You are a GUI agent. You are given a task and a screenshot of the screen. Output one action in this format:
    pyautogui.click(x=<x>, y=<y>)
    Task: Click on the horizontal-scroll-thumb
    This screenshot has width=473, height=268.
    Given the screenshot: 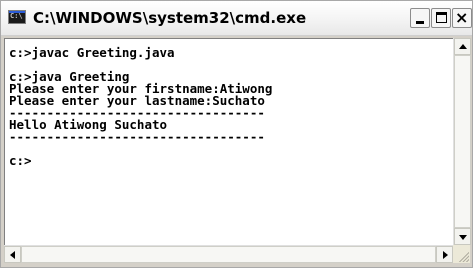 What is the action you would take?
    pyautogui.click(x=228, y=254)
    